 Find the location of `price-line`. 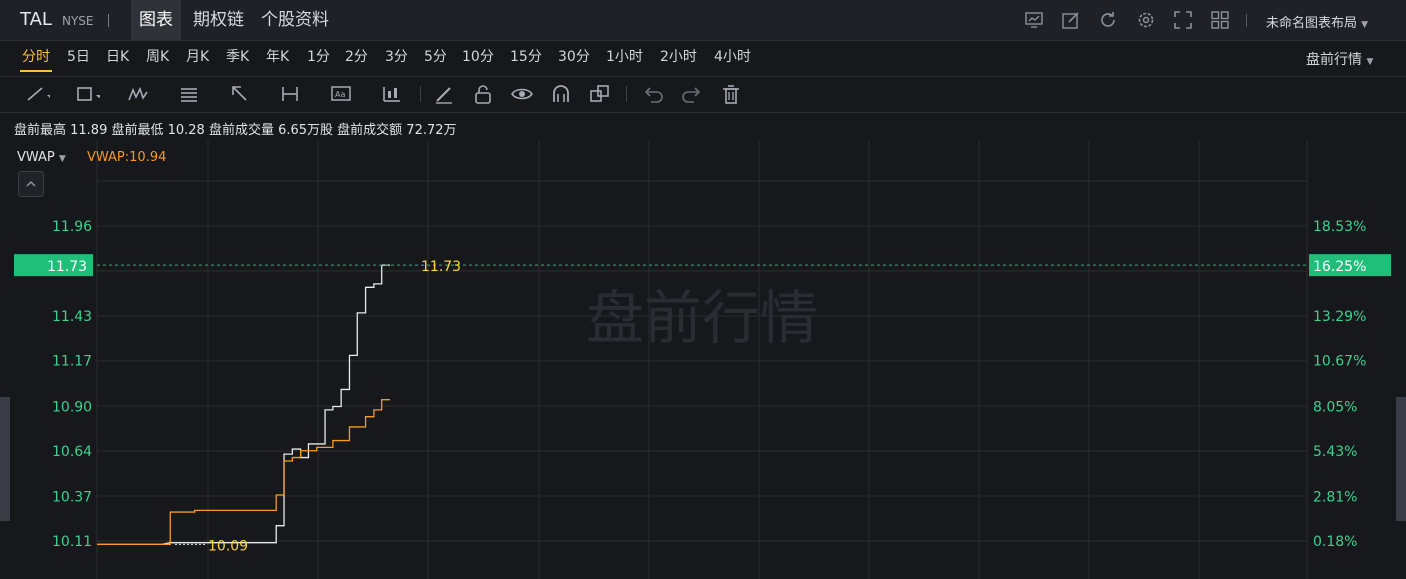

price-line is located at coordinates (243, 405).